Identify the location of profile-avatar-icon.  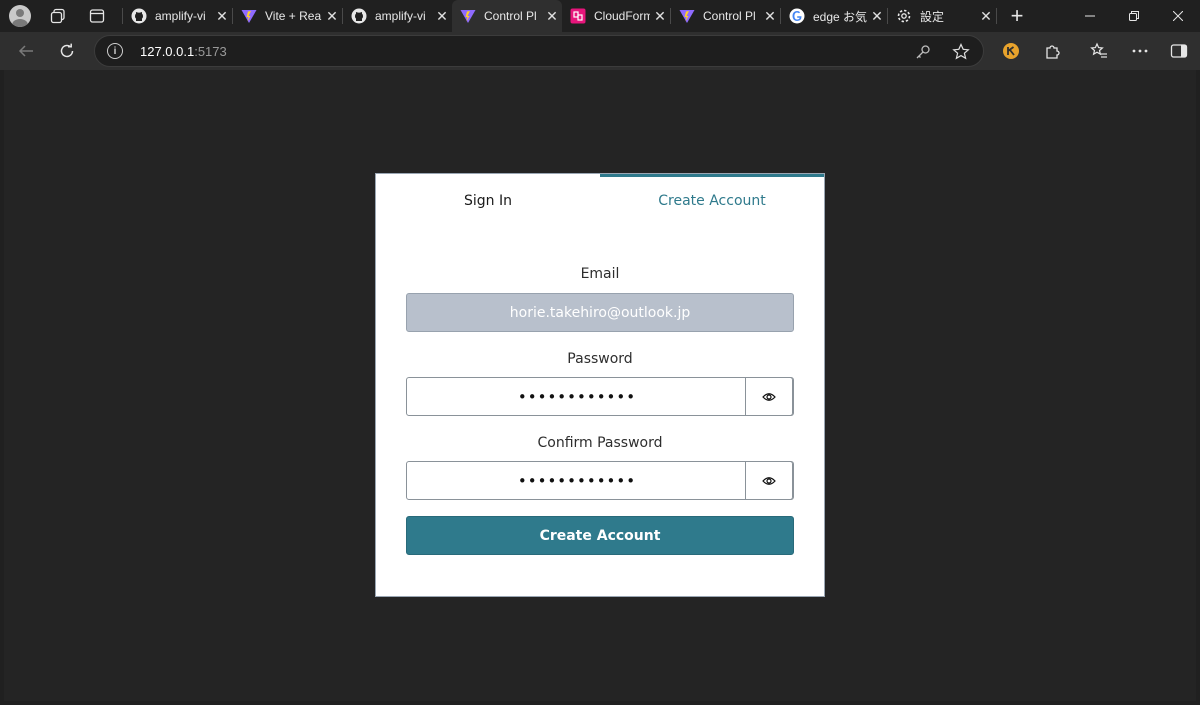
(20, 16).